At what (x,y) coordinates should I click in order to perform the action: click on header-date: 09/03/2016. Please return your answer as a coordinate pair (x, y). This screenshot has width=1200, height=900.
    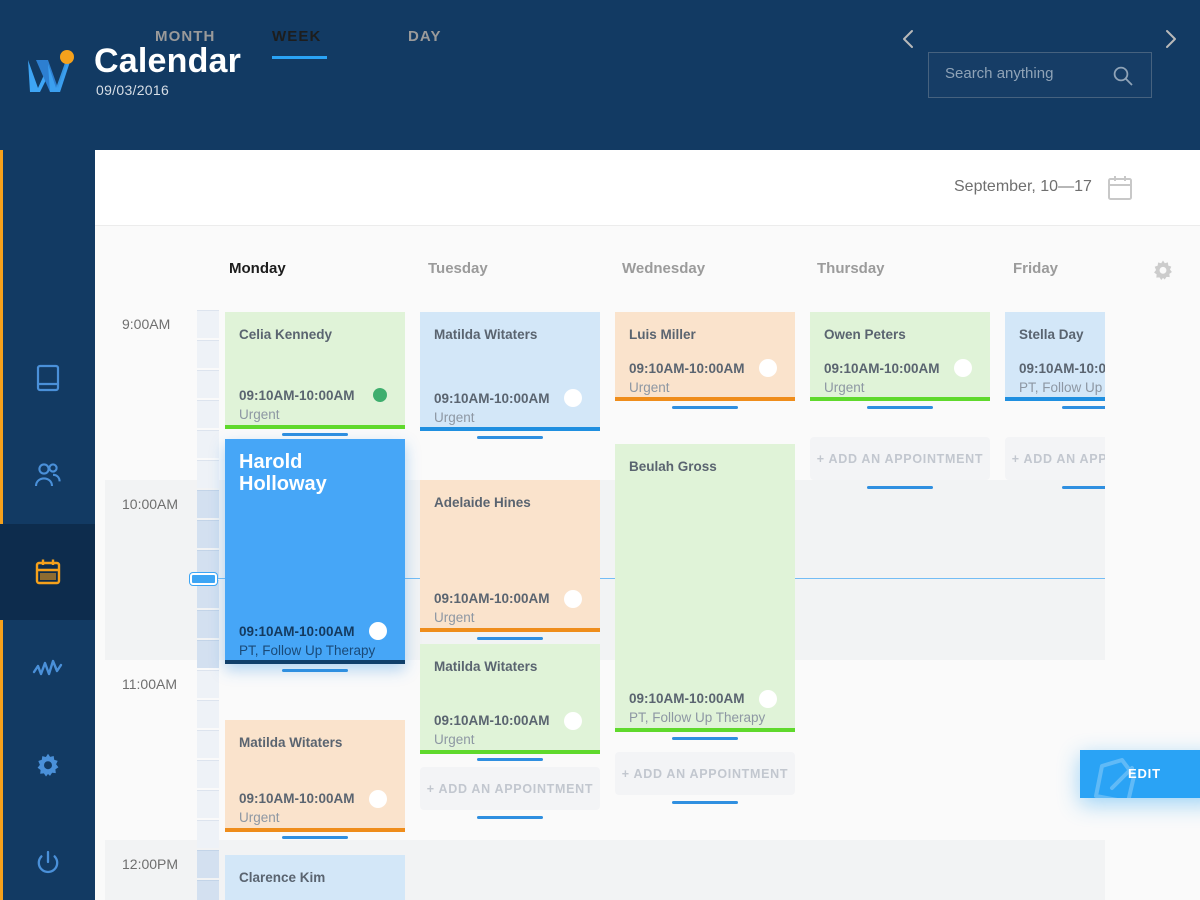
    Looking at the image, I should click on (133, 90).